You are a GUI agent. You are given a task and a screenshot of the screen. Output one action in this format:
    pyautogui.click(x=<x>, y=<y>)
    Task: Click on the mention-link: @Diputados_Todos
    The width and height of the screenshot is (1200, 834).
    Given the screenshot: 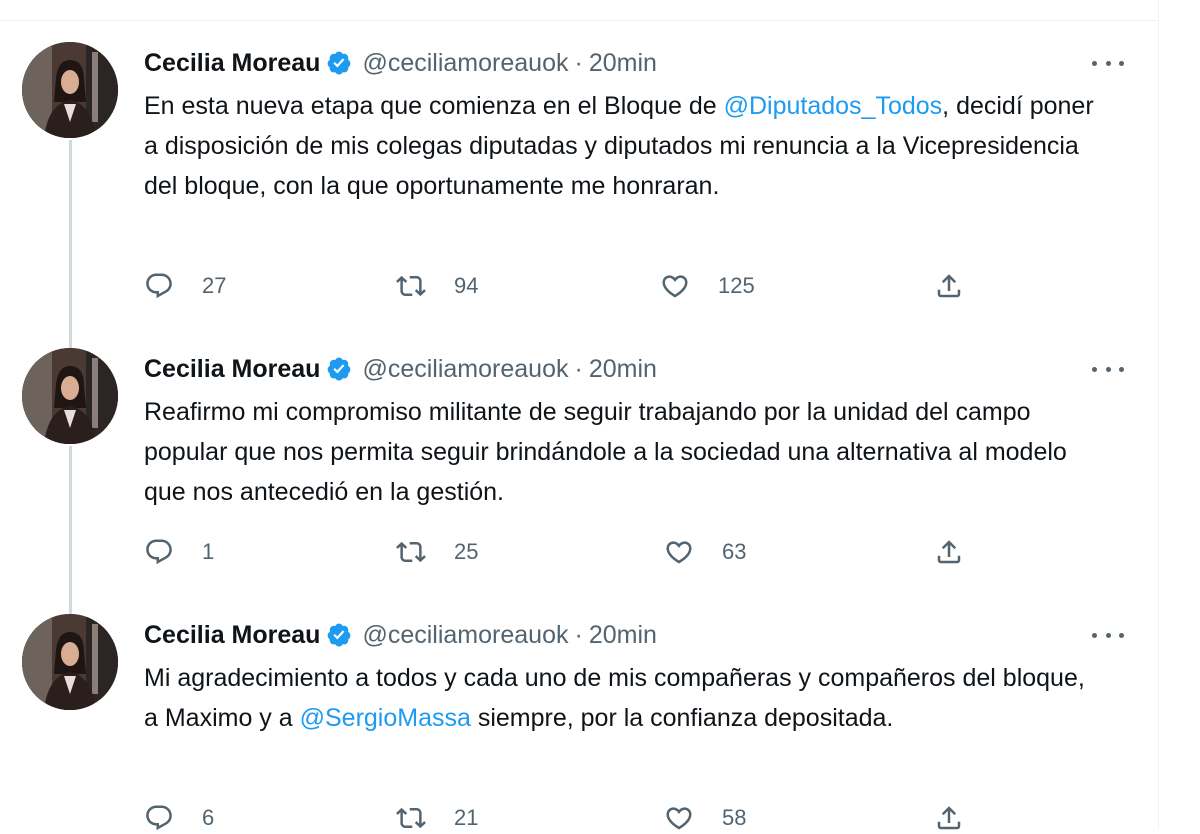 What is the action you would take?
    pyautogui.click(x=833, y=106)
    